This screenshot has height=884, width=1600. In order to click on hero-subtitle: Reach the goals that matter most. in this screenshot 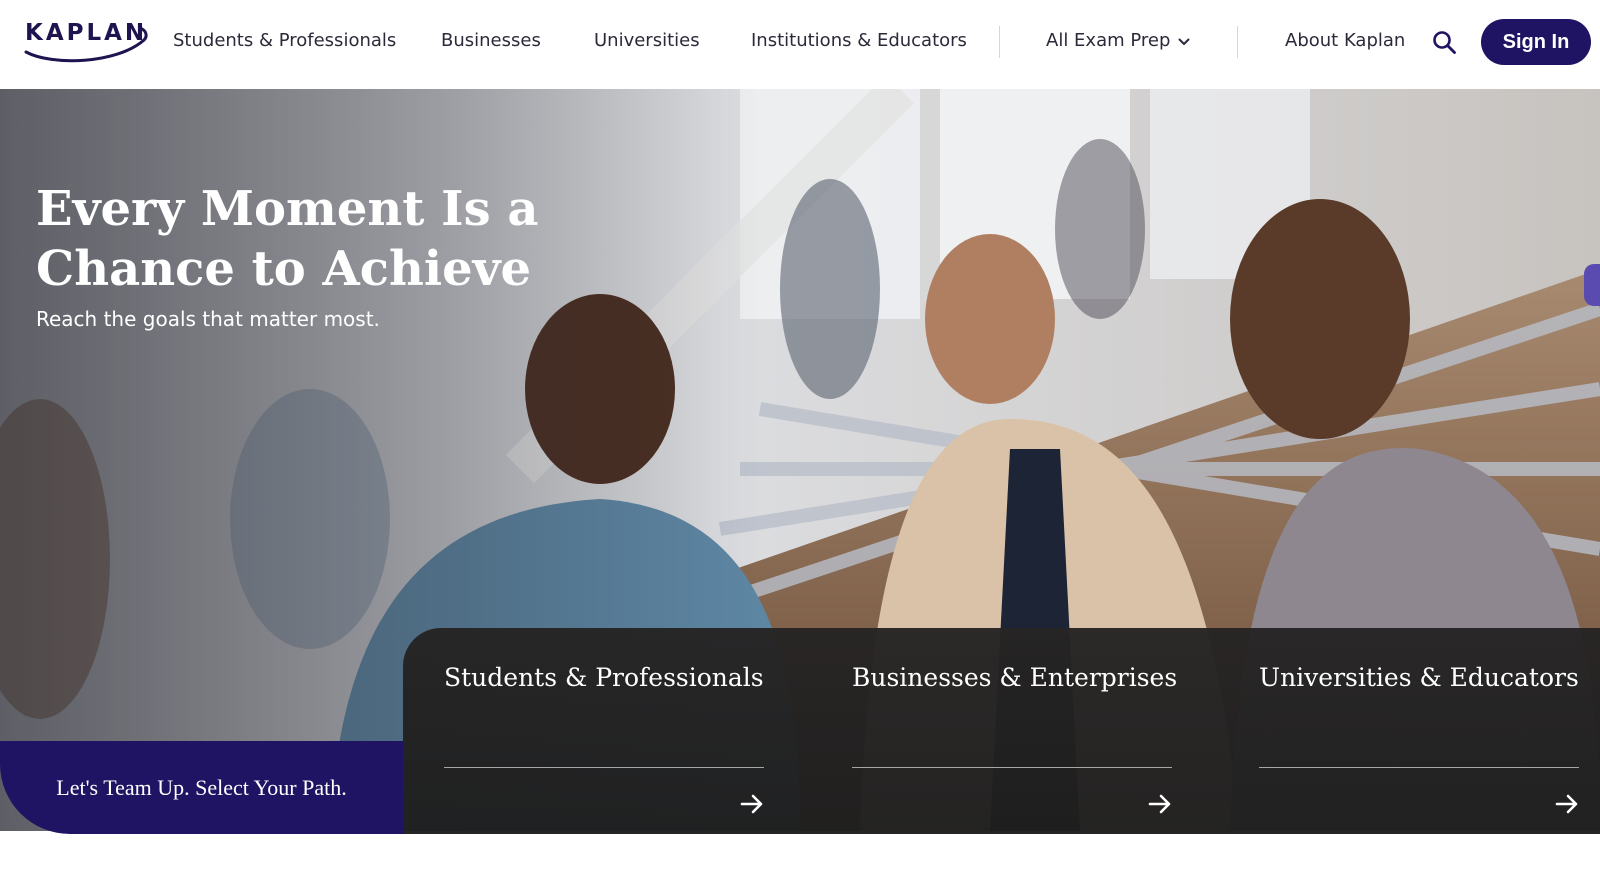, I will do `click(208, 319)`.